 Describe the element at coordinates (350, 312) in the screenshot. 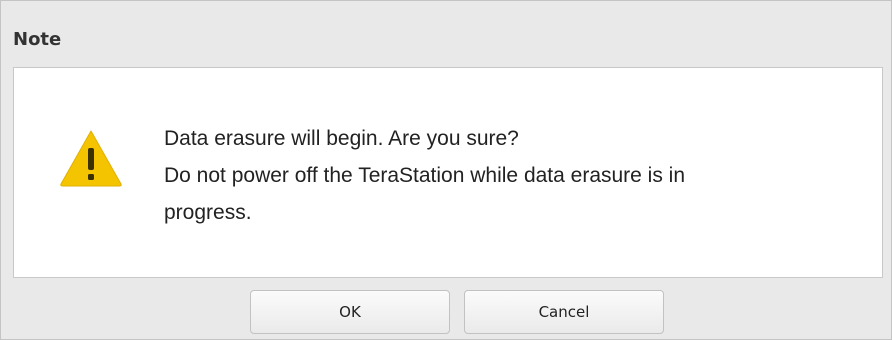

I see `ok-button: OK` at that location.